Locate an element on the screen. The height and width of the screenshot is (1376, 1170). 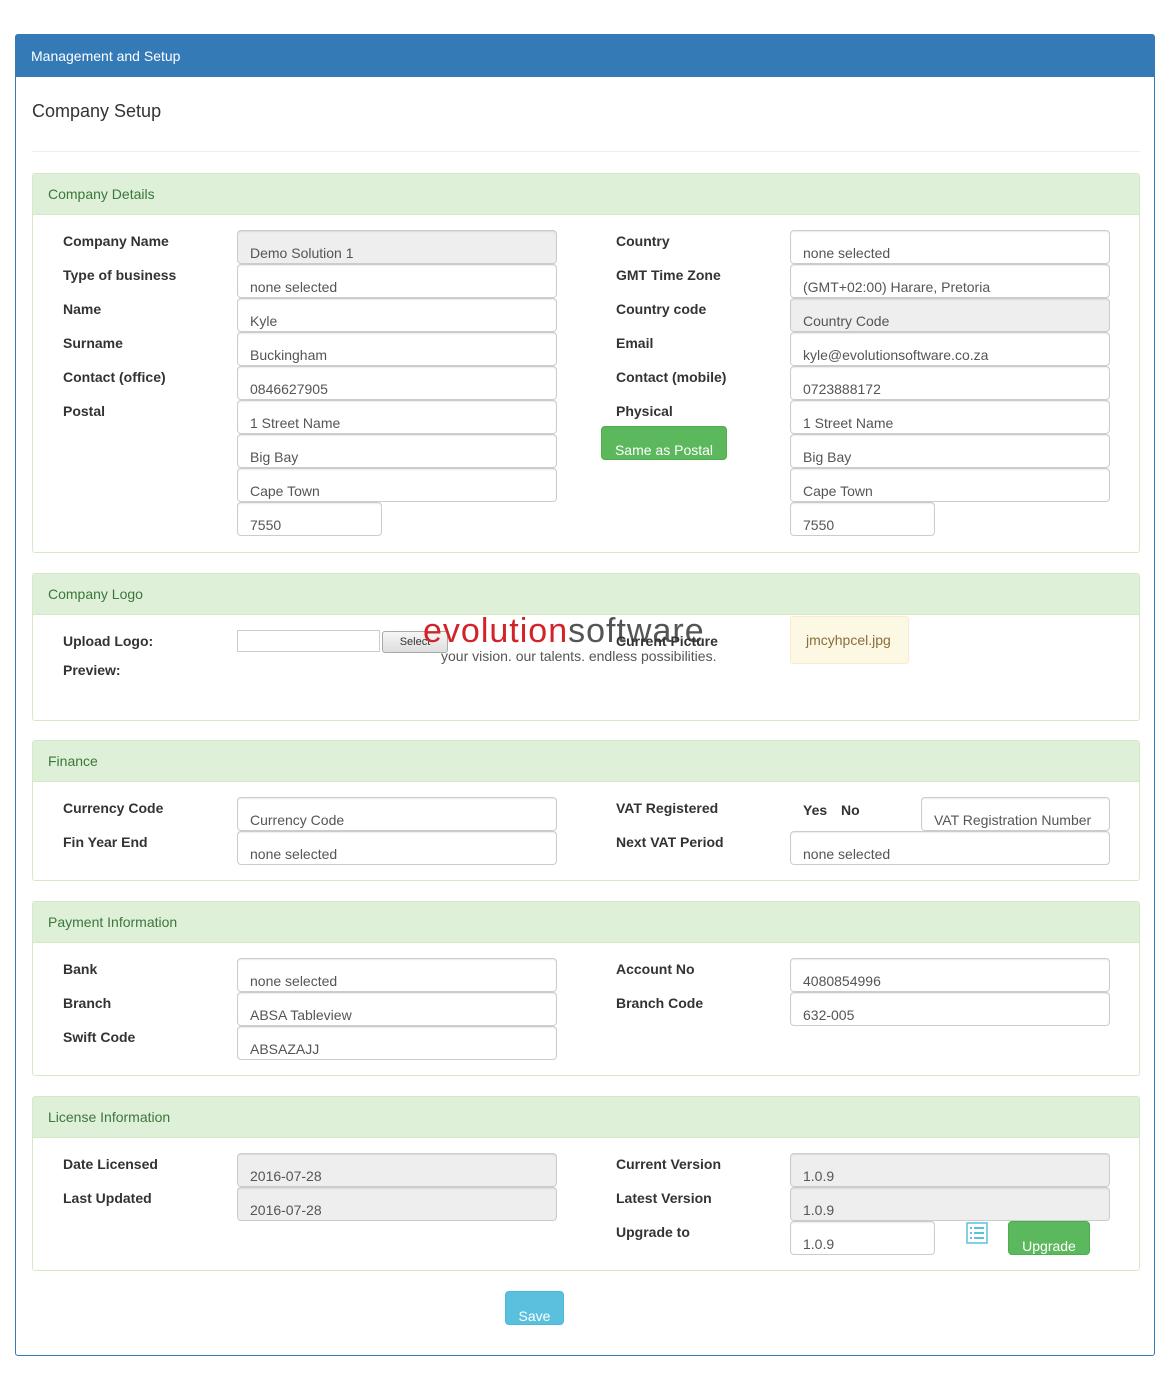
swift-code-label: Swift Code is located at coordinates (99, 1037).